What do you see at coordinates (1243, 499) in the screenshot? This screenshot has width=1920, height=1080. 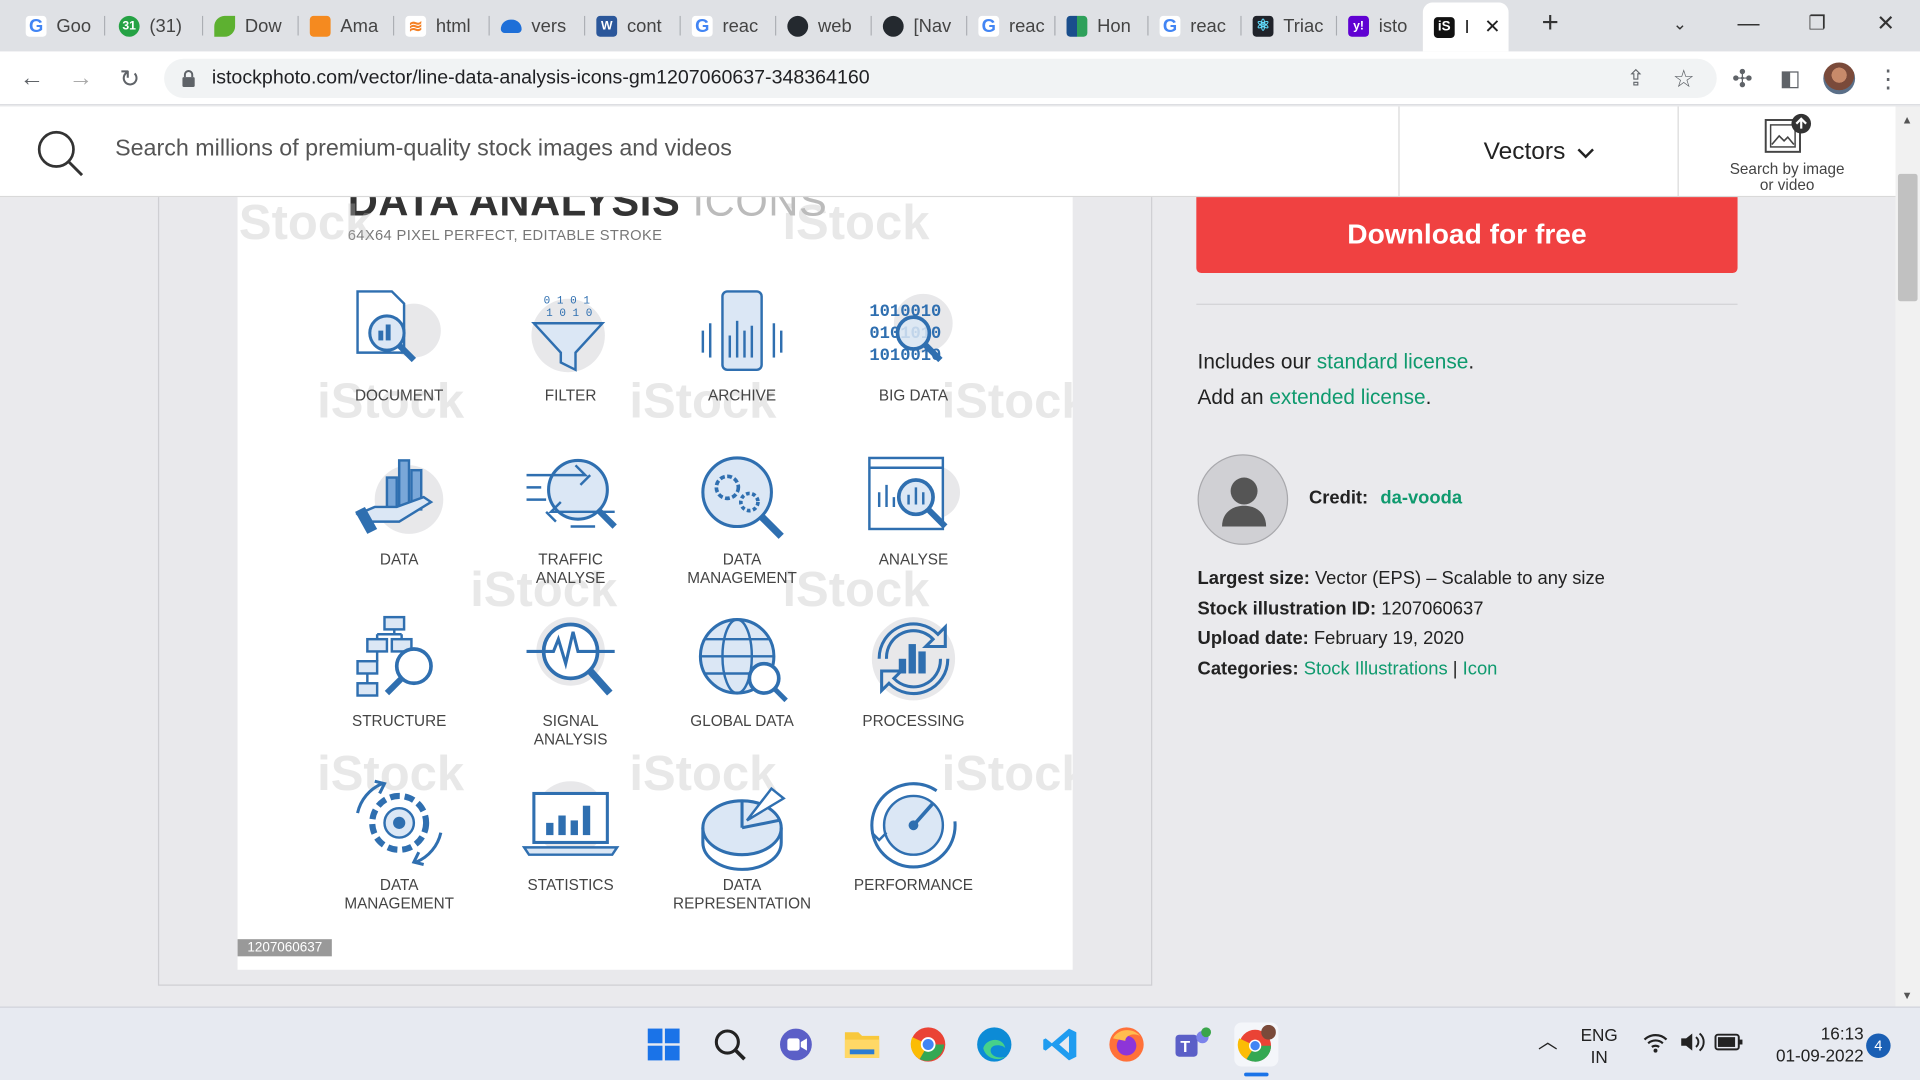 I see `contributor-avatar` at bounding box center [1243, 499].